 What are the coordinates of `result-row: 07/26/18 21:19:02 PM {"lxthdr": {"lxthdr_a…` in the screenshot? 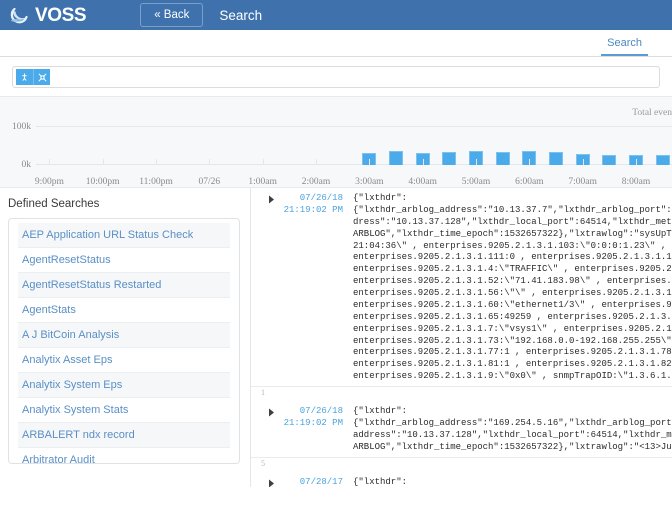 It's located at (461, 429).